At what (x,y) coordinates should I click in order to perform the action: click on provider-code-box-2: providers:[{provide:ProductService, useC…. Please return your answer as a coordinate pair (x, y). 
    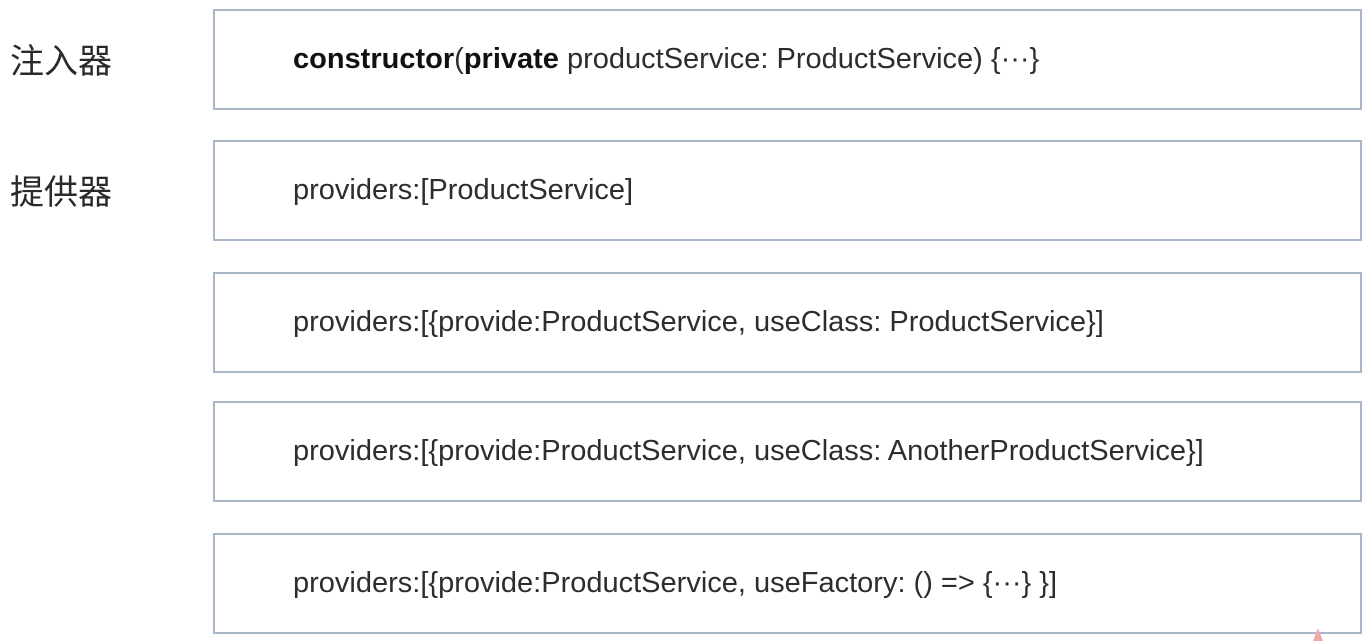
    Looking at the image, I should click on (787, 322).